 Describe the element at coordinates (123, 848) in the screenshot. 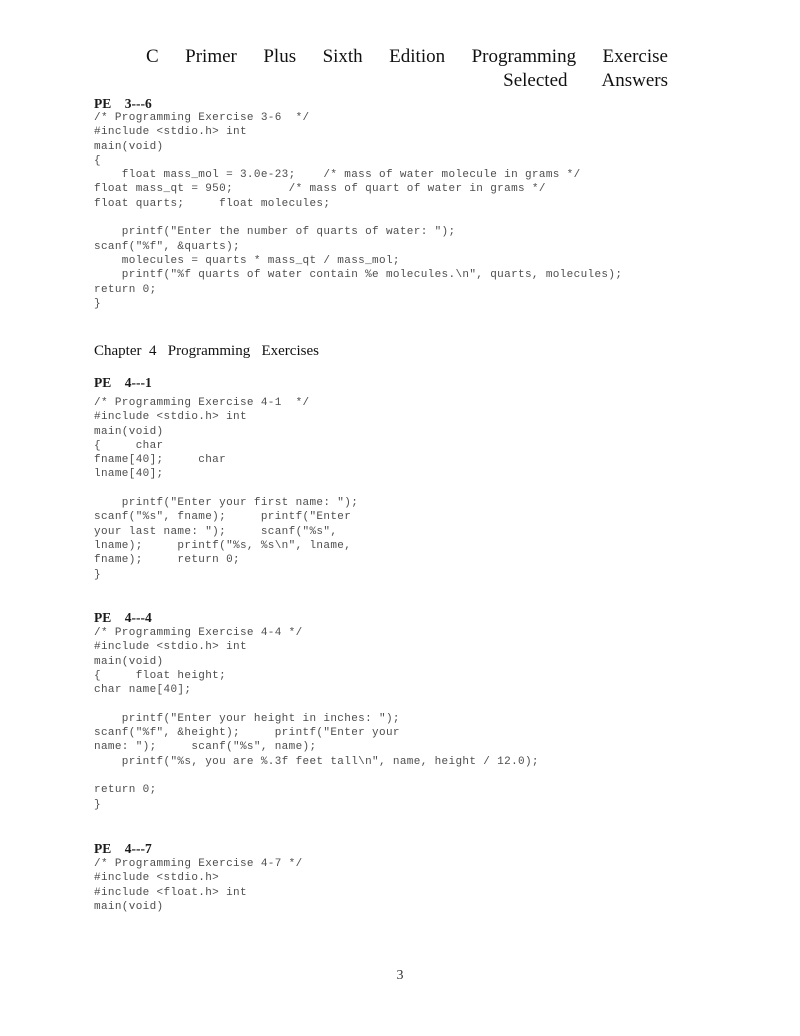

I see `pe-heading-4-7: PE 4---7` at that location.